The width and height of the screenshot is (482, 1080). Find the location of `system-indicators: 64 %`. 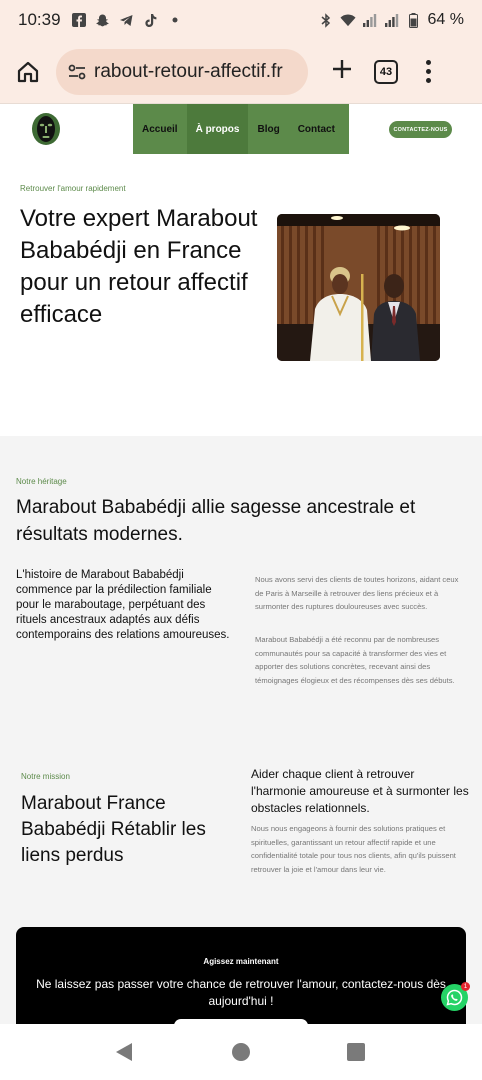

system-indicators: 64 % is located at coordinates (391, 20).